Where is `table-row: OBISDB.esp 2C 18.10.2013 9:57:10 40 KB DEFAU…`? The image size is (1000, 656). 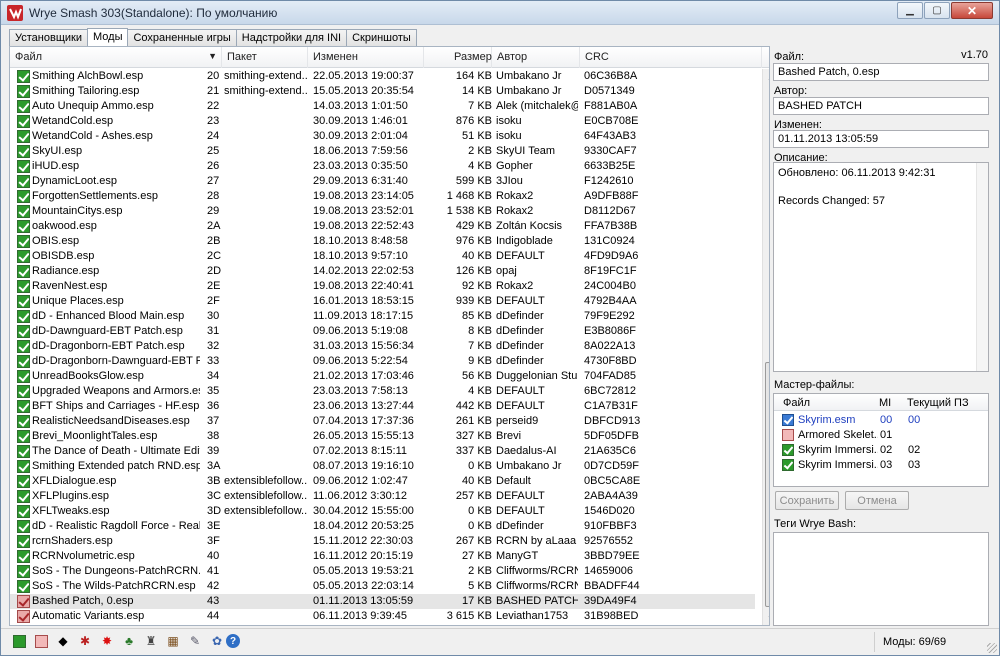 table-row: OBISDB.esp 2C 18.10.2013 9:57:10 40 KB DEFAU… is located at coordinates (382, 256).